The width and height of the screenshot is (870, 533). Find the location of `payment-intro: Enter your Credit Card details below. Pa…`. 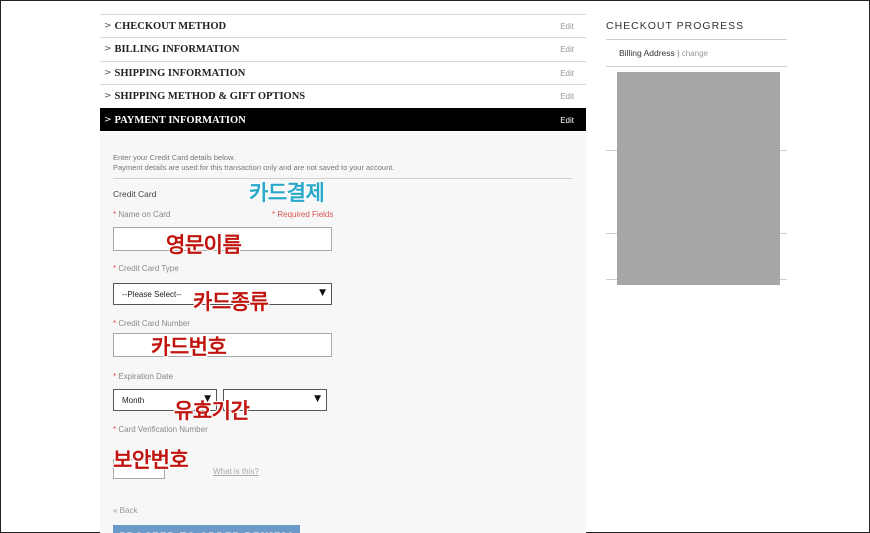

payment-intro: Enter your Credit Card details below. Pa… is located at coordinates (254, 162).